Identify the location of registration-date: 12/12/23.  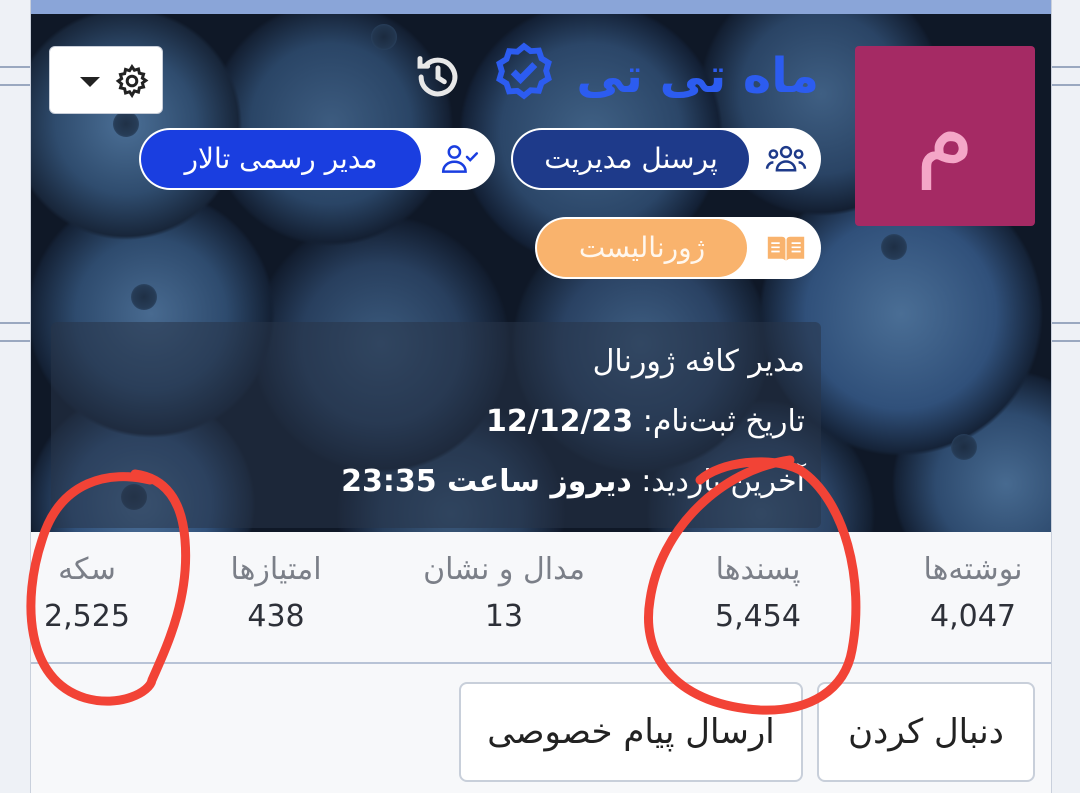
(560, 421).